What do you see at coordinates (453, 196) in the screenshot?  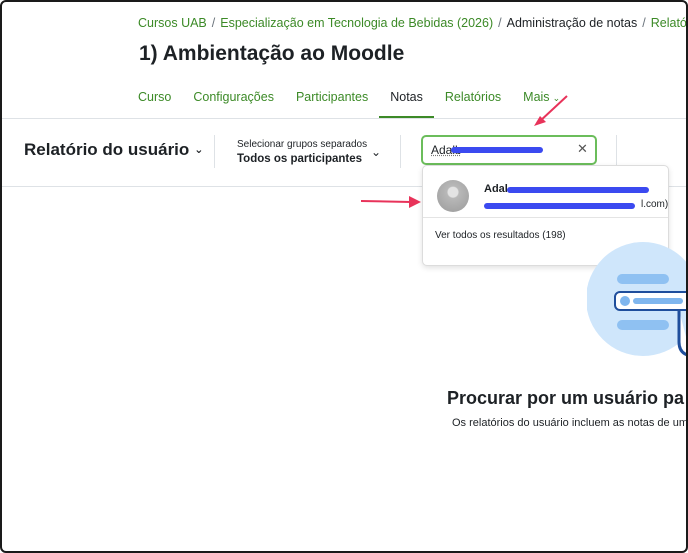 I see `avatar` at bounding box center [453, 196].